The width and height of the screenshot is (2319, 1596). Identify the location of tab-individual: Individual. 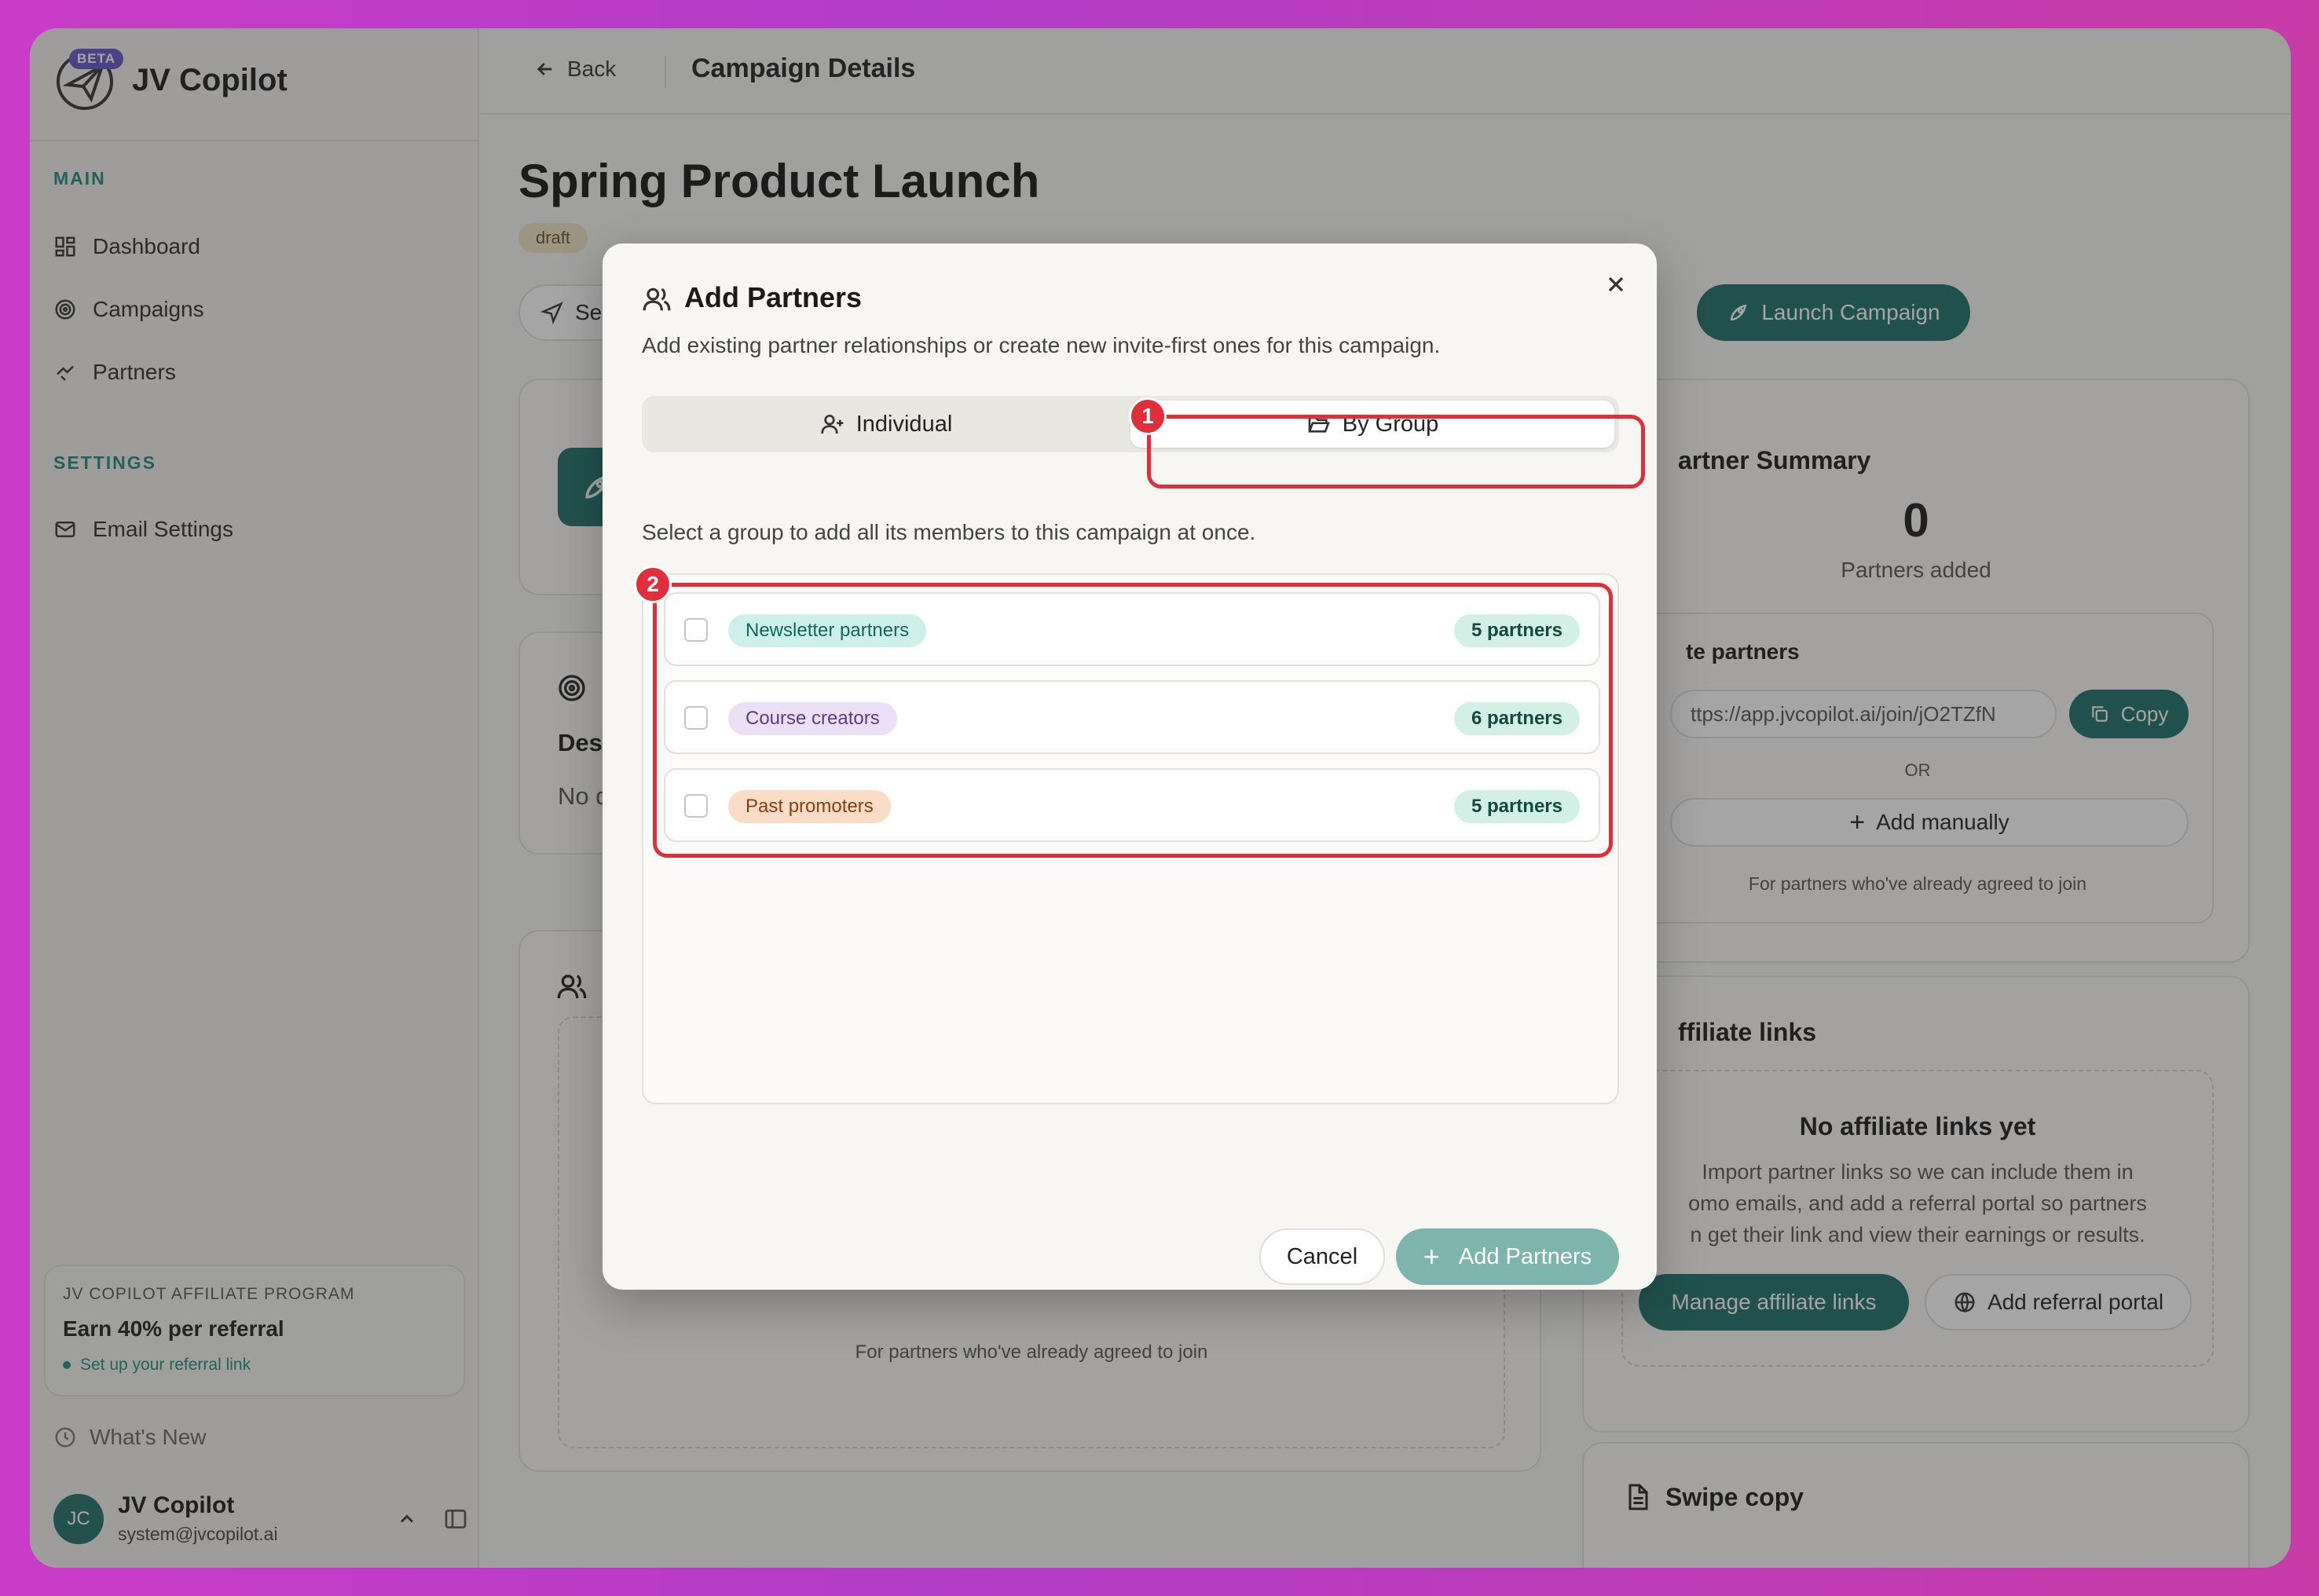
(886, 424).